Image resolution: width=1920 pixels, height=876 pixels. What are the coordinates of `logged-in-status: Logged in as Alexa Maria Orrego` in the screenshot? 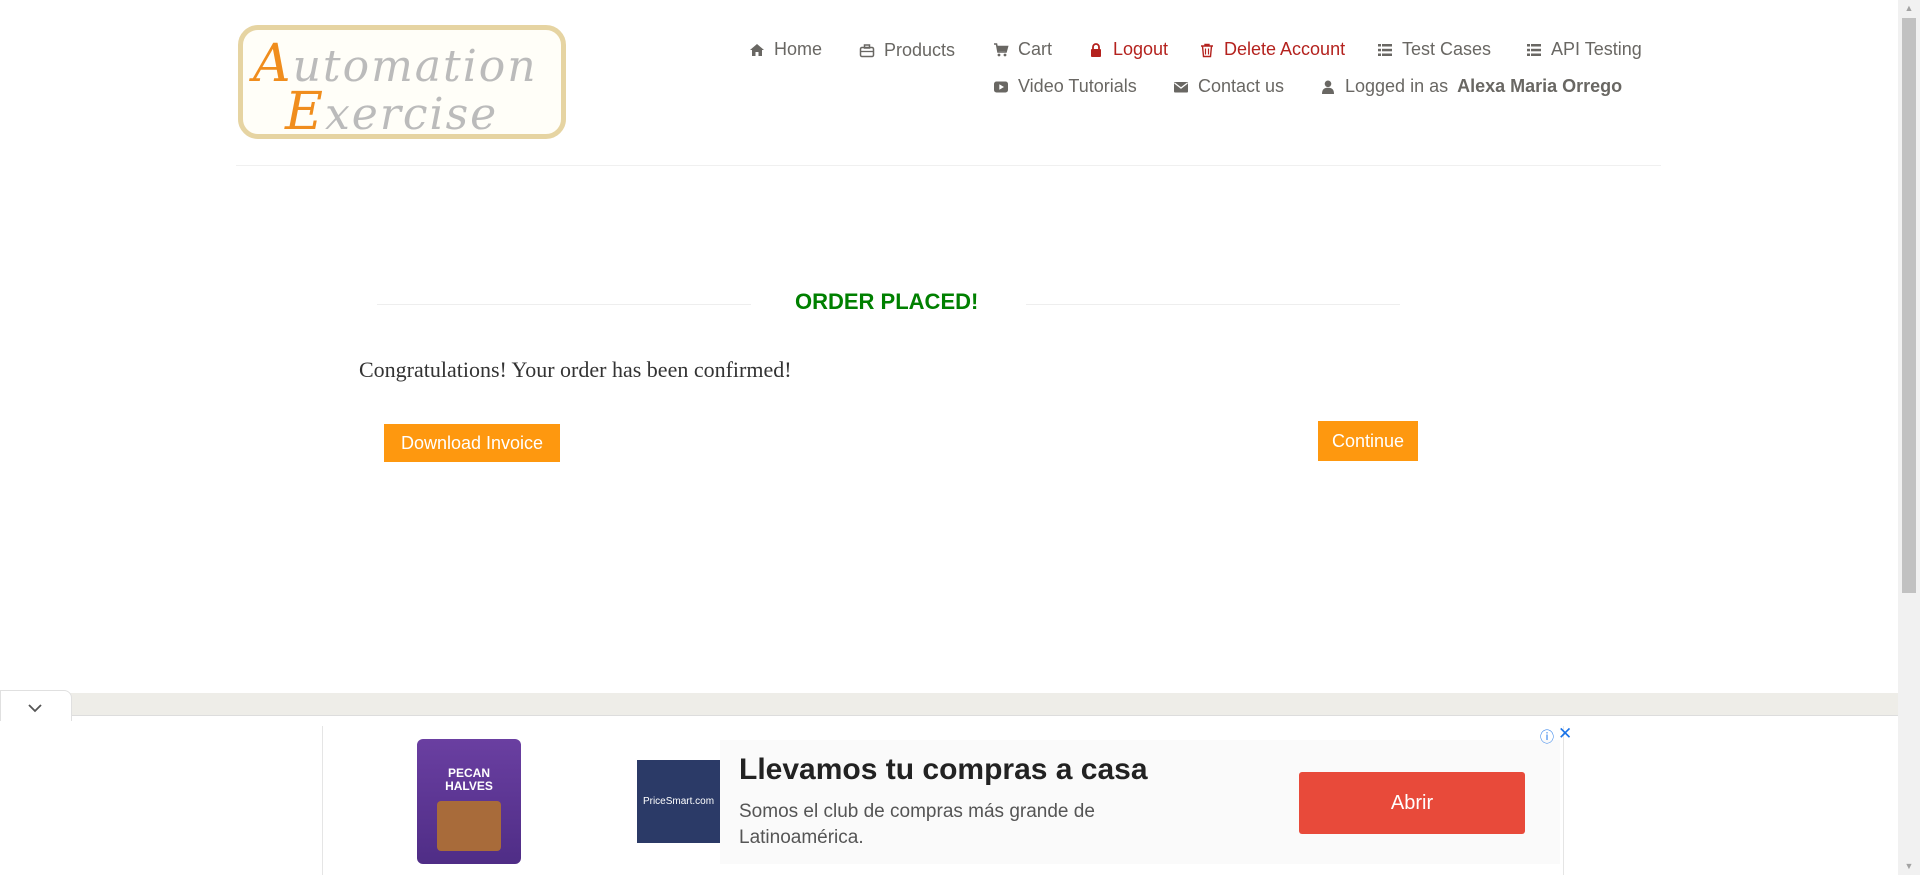 It's located at (1471, 86).